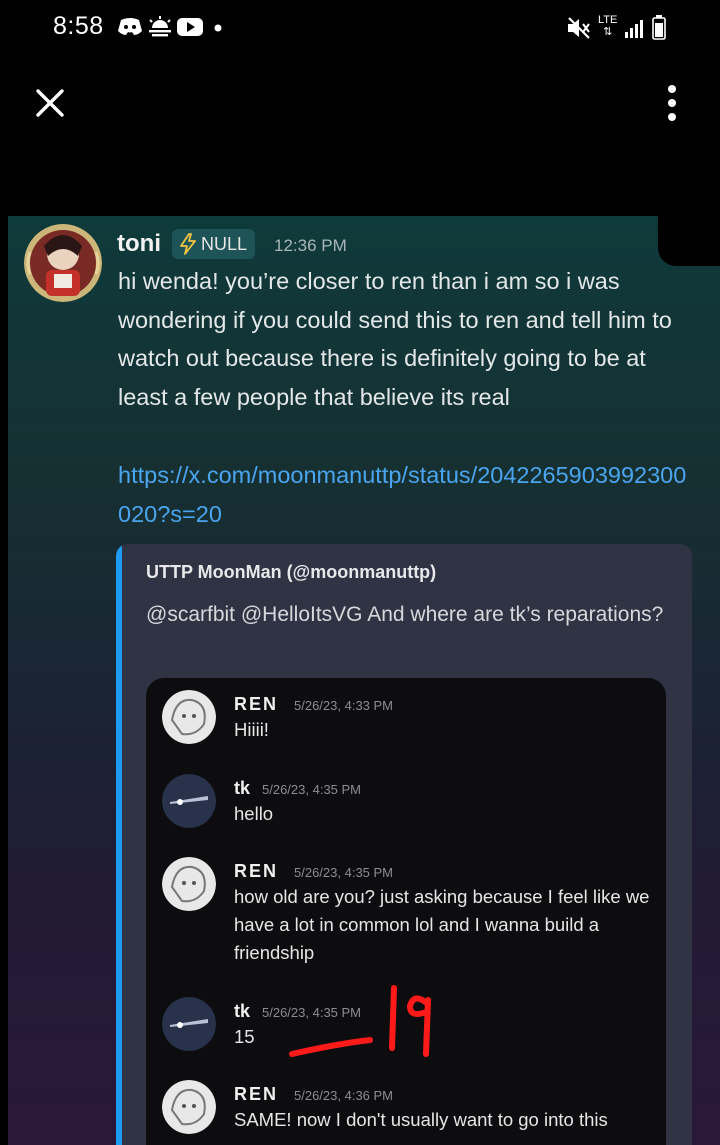 The image size is (720, 1145). I want to click on dot-icon, so click(218, 28).